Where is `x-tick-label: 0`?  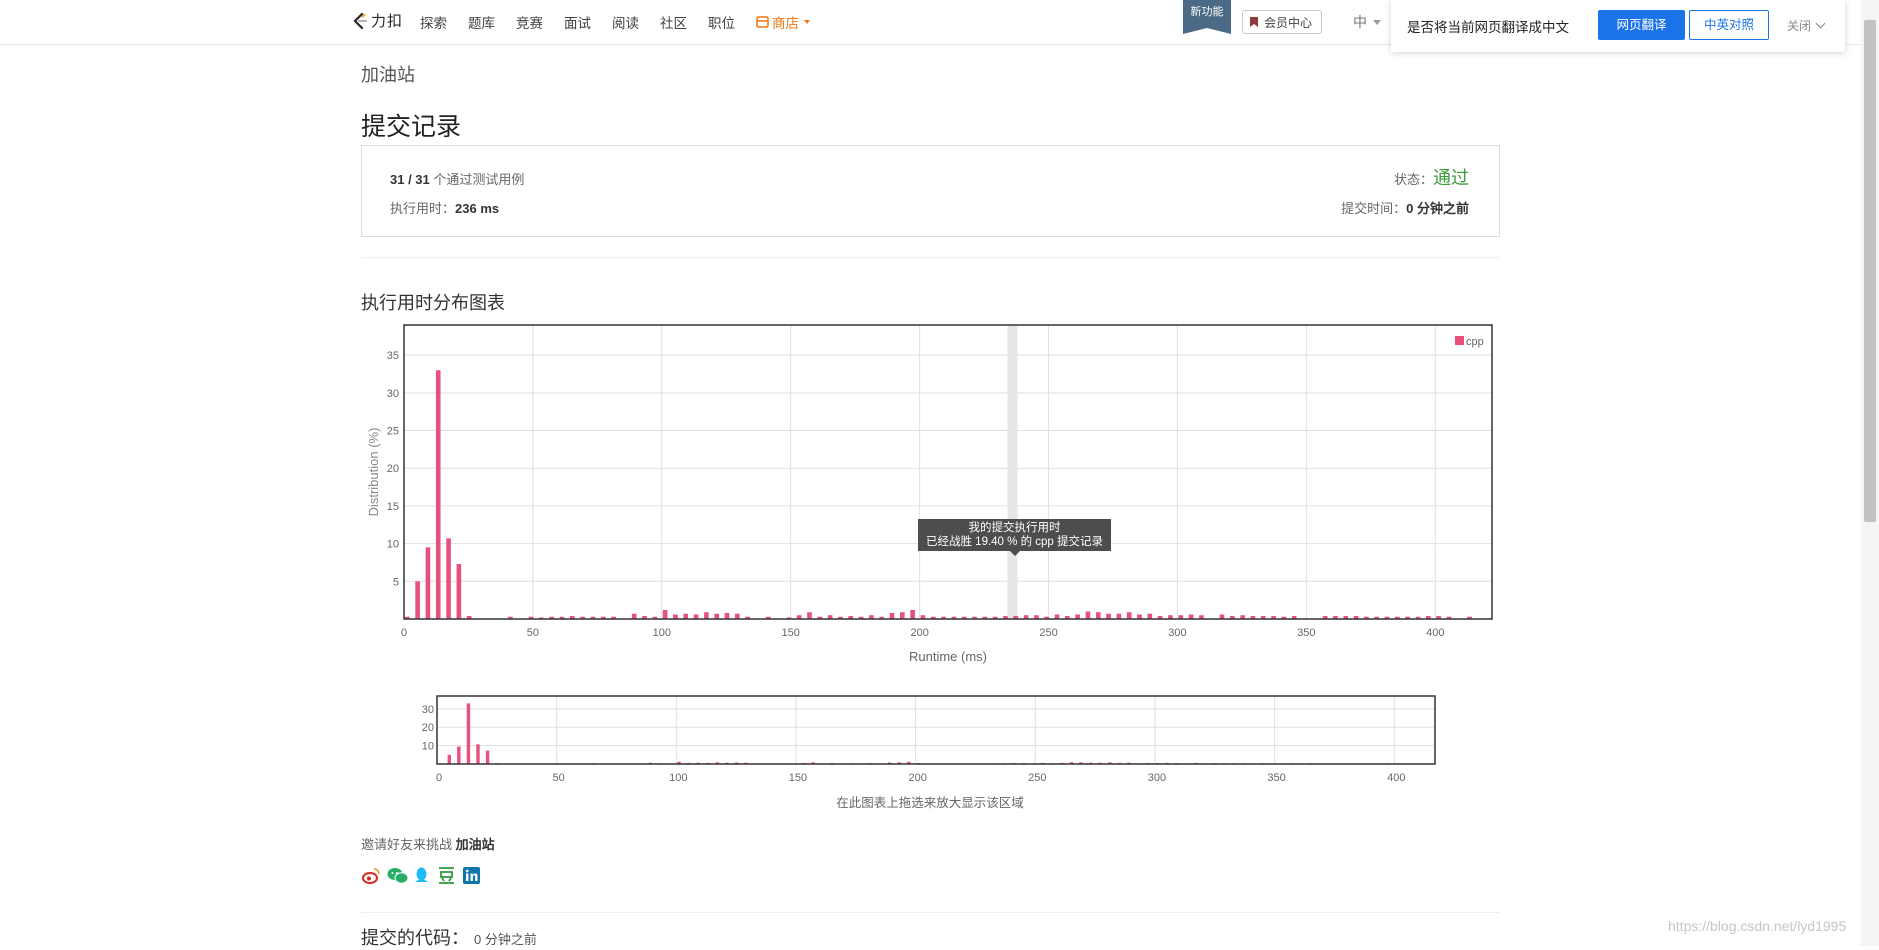
x-tick-label: 0 is located at coordinates (404, 633).